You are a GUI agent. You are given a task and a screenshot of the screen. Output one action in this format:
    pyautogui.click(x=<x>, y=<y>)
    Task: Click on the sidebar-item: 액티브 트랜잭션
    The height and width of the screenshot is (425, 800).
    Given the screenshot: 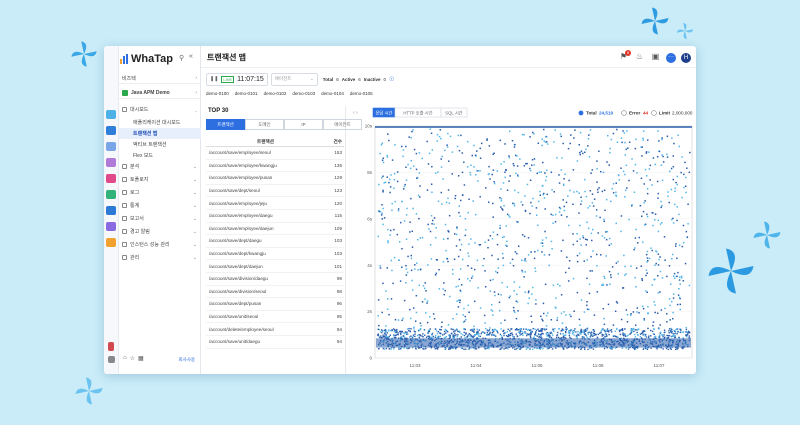 What is the action you would take?
    pyautogui.click(x=160, y=144)
    